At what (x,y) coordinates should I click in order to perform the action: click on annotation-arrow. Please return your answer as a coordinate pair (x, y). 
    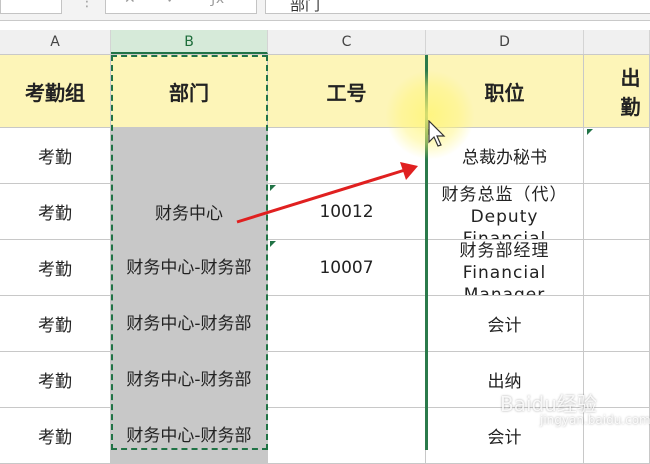
    Looking at the image, I should click on (327, 193).